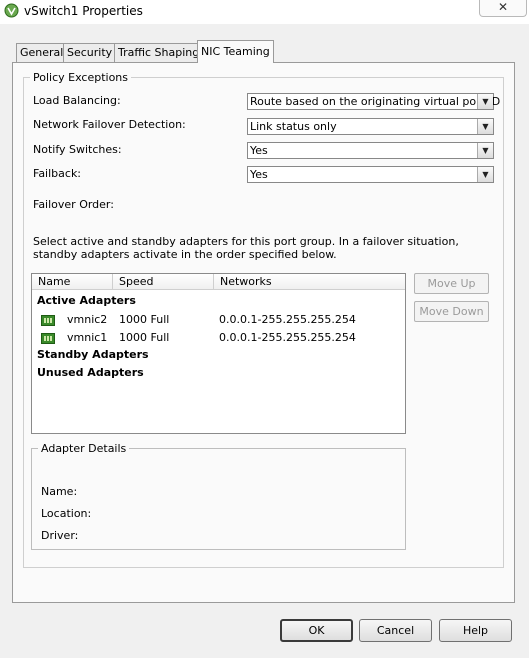 The image size is (529, 658). Describe the element at coordinates (87, 337) in the screenshot. I see `adapter-name: vmnic1` at that location.